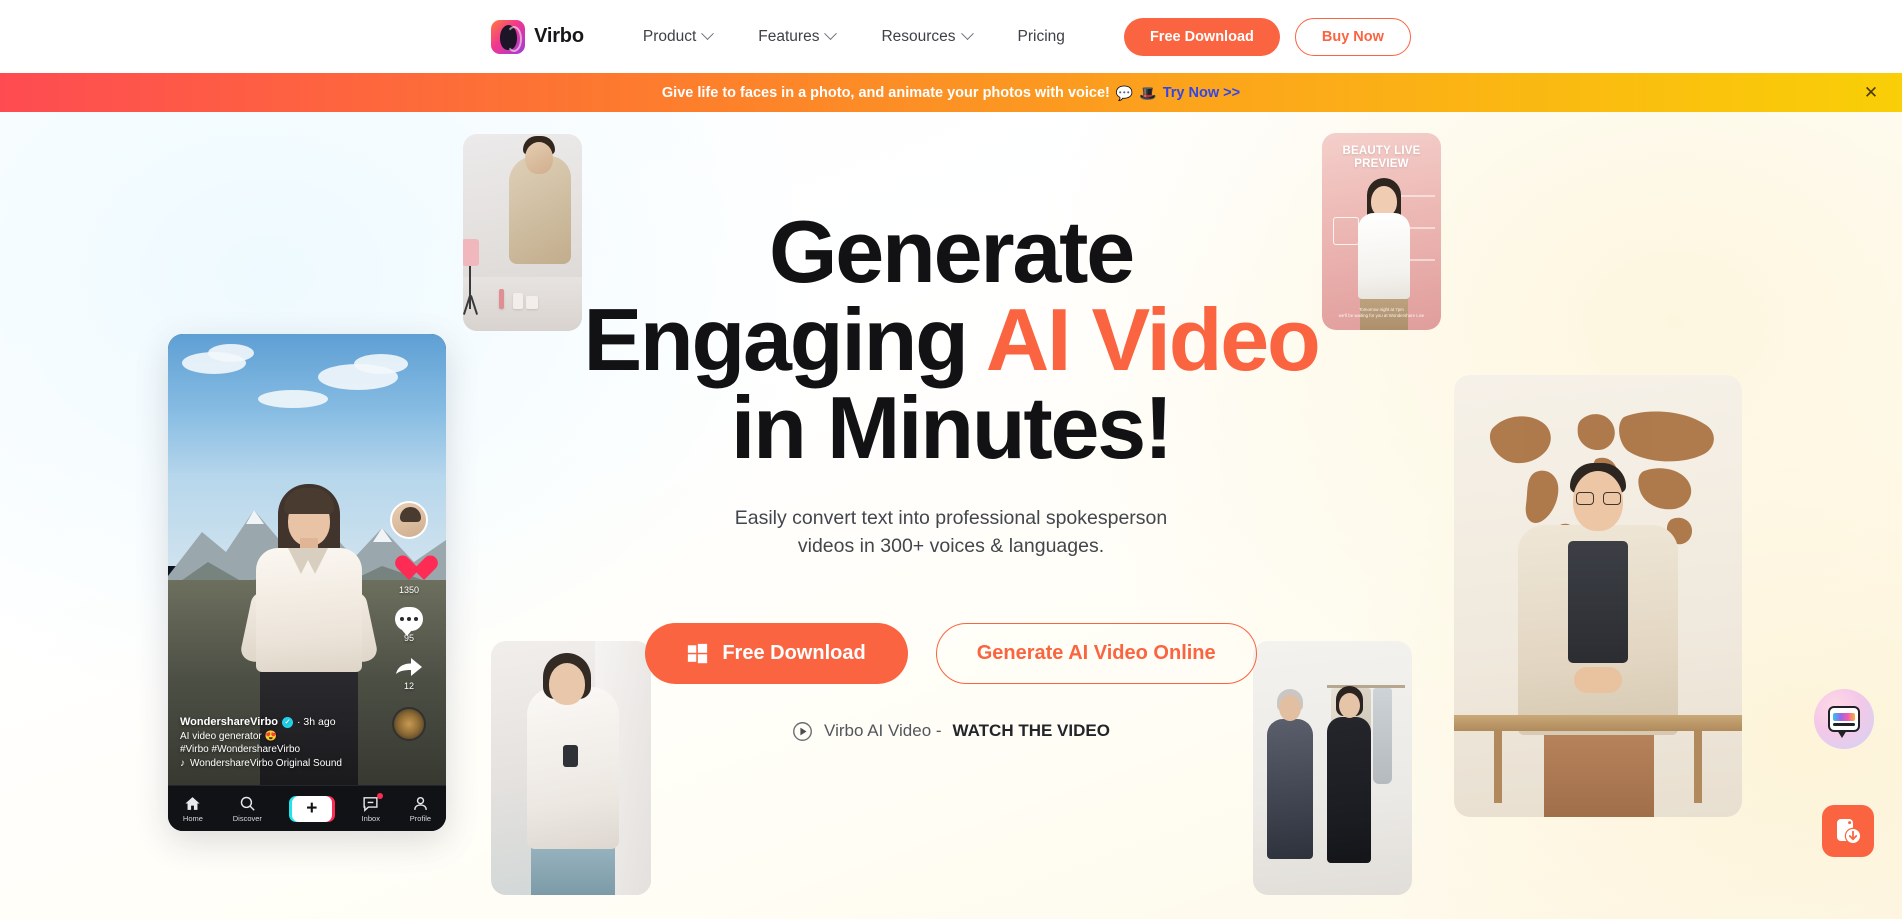  Describe the element at coordinates (247, 803) in the screenshot. I see `search-icon` at that location.